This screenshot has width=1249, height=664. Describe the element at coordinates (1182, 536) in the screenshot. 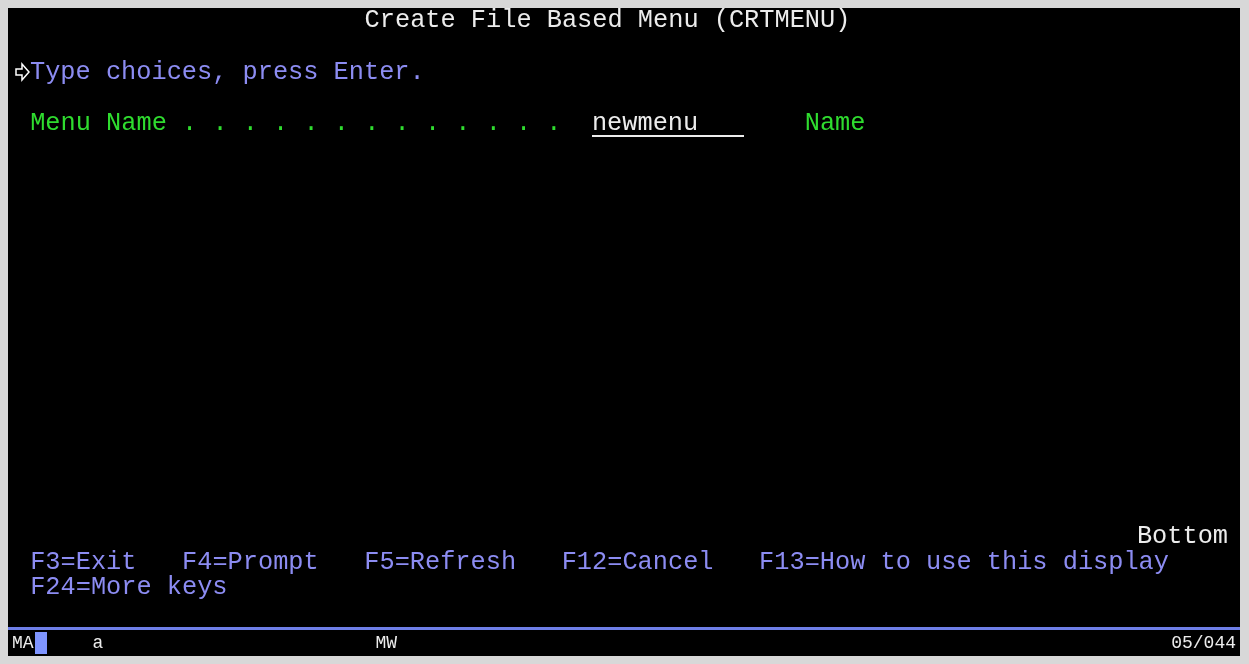

I see `position-indicator: Bottom` at that location.